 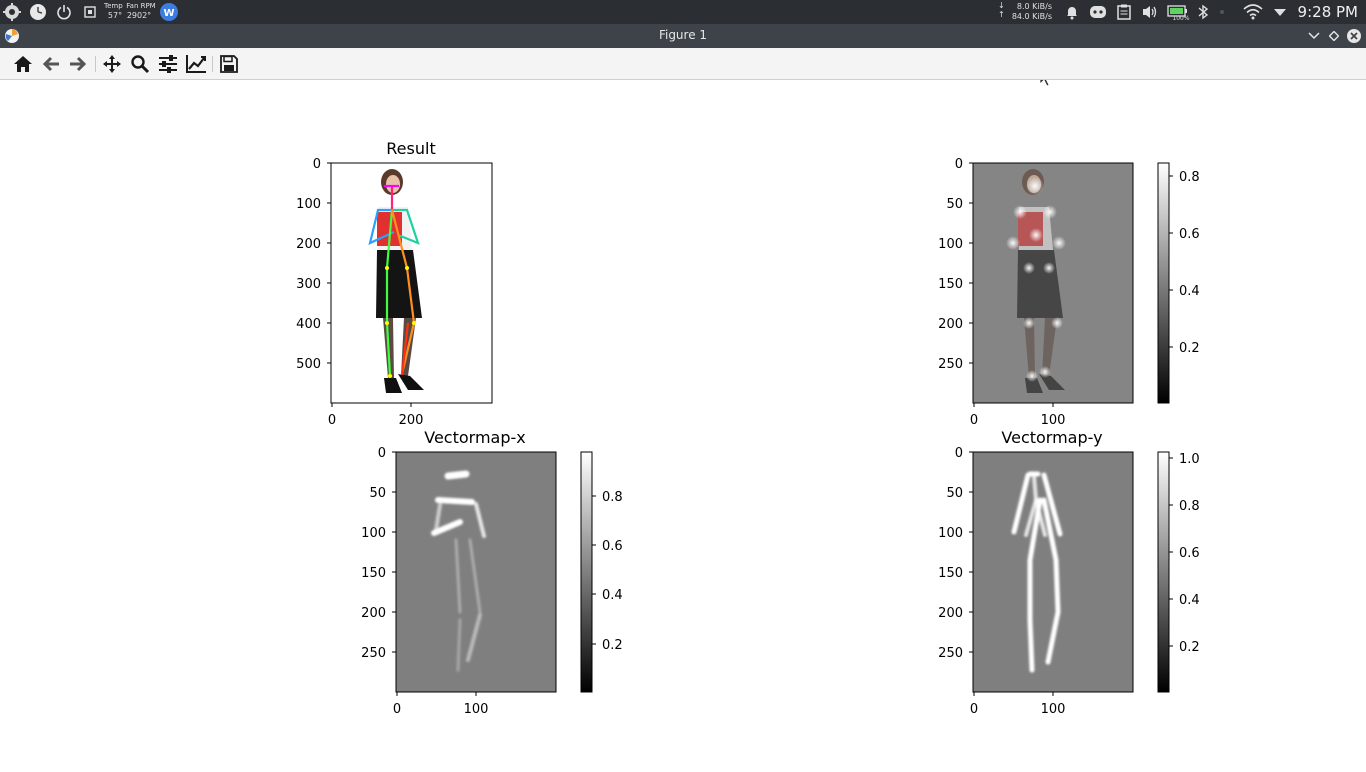 What do you see at coordinates (950, 364) in the screenshot?
I see `ytick-label: 250` at bounding box center [950, 364].